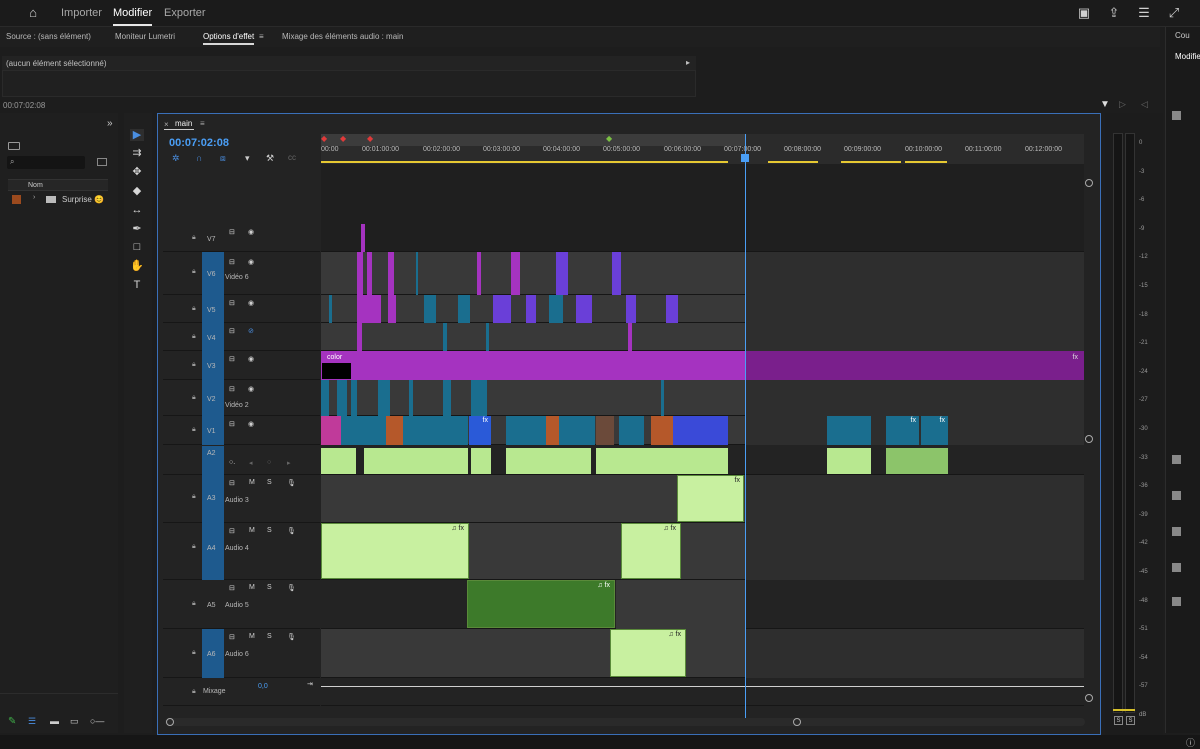 Image resolution: width=1200 pixels, height=749 pixels. I want to click on new-bin-icon, so click(102, 162).